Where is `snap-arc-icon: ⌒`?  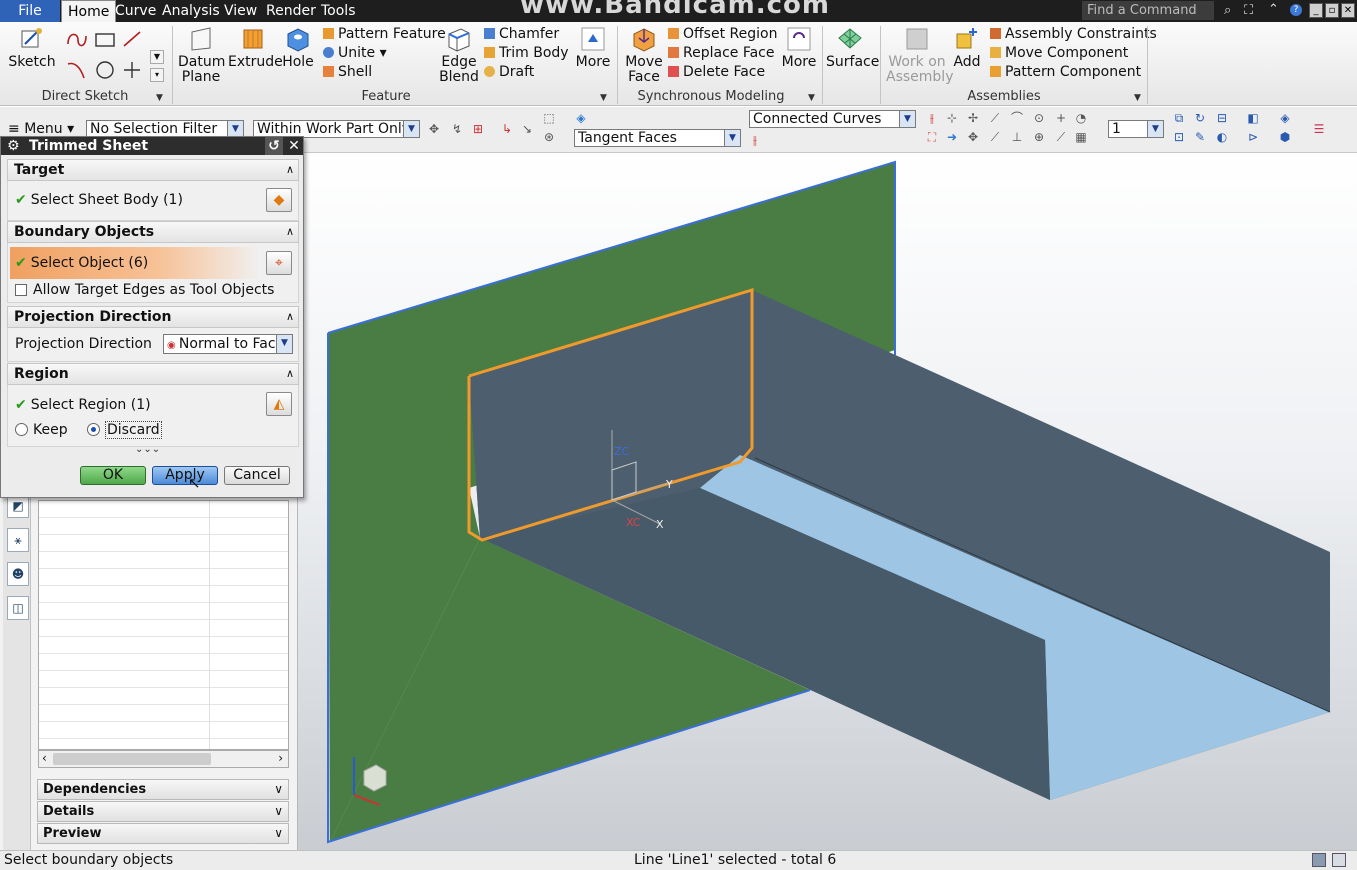
snap-arc-icon: ⌒ is located at coordinates (1017, 118).